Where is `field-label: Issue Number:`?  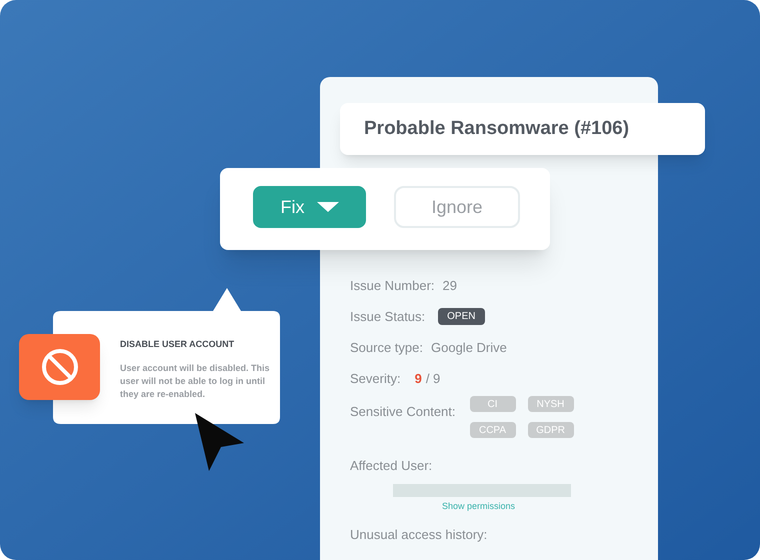 field-label: Issue Number: is located at coordinates (392, 285).